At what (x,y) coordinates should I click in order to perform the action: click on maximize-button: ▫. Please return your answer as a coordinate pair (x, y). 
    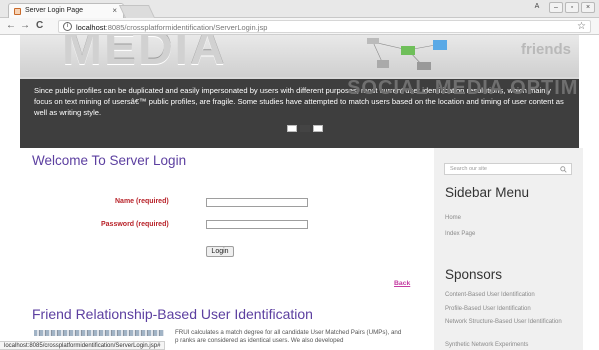
    Looking at the image, I should click on (572, 7).